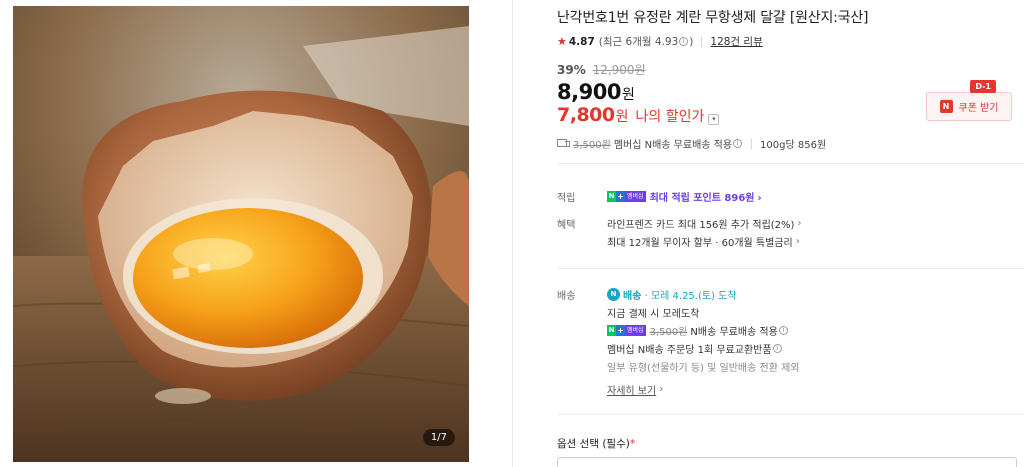  I want to click on sale-price-row: 7,800 원 나의 할인가 ▾, so click(638, 115).